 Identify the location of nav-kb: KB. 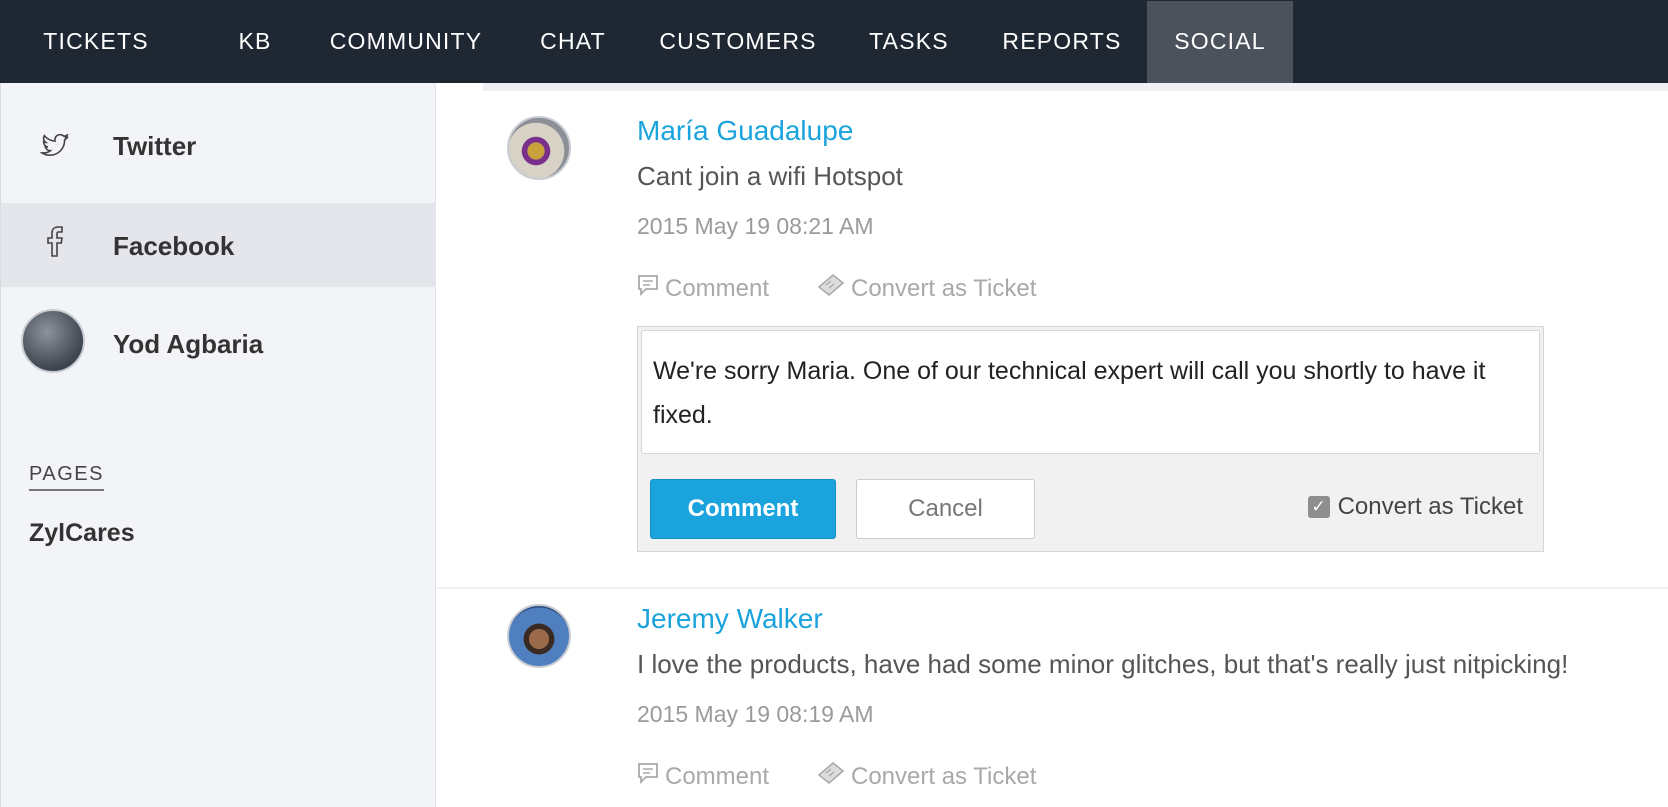
(255, 42).